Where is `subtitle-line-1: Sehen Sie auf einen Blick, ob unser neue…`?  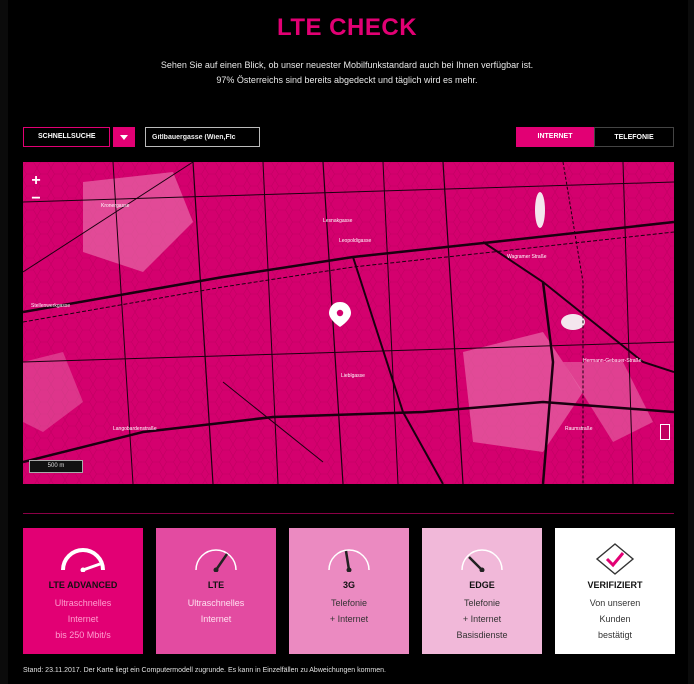
subtitle-line-1: Sehen Sie auf einen Blick, ob unser neue… is located at coordinates (347, 65).